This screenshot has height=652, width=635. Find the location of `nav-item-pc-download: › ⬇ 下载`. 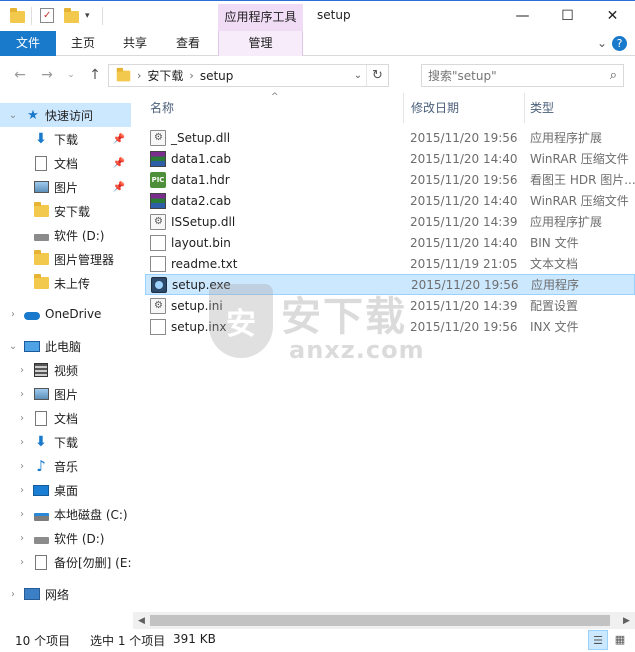

nav-item-pc-download: › ⬇ 下载 is located at coordinates (65, 442).